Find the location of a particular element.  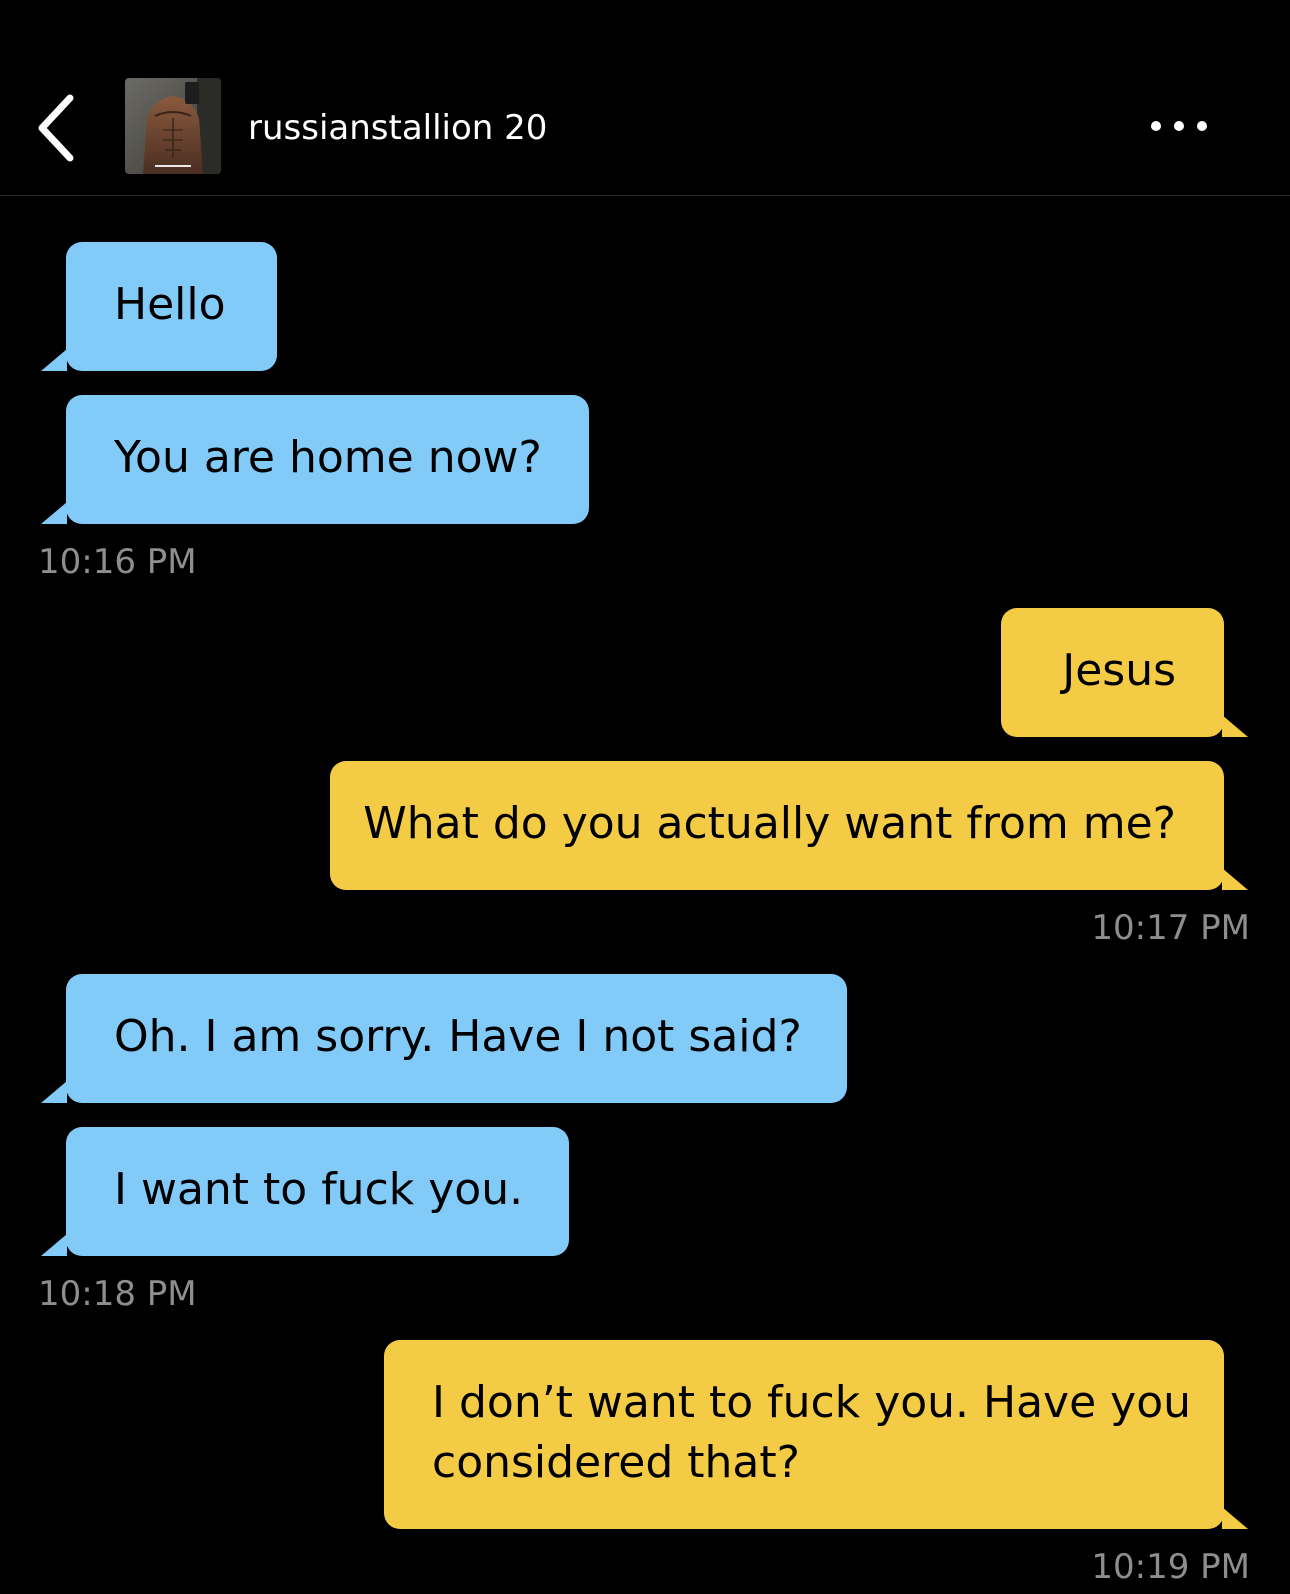

incoming-message: Oh. I am sorry. Have I not said? is located at coordinates (456, 1038).